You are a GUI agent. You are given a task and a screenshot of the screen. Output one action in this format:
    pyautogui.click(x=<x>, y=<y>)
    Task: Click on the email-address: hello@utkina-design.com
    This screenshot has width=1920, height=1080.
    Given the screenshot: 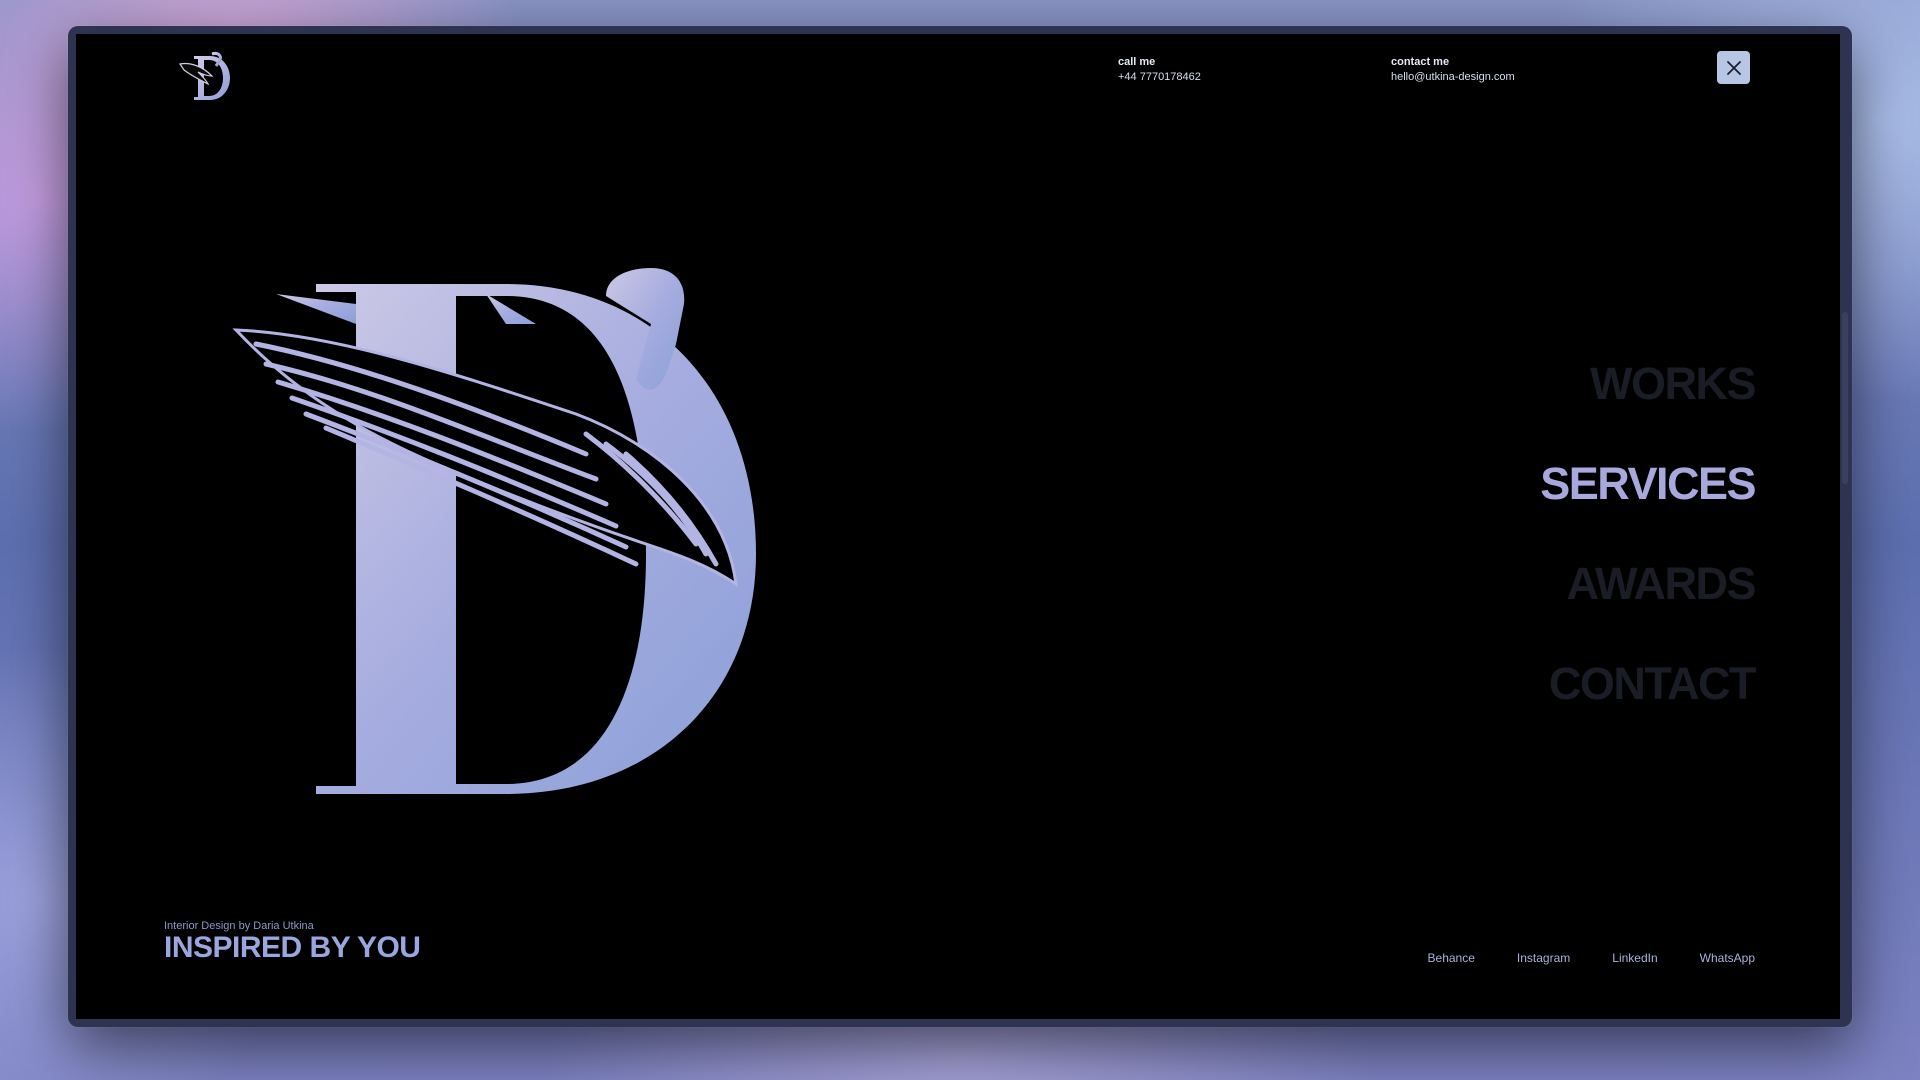 What is the action you would take?
    pyautogui.click(x=1453, y=77)
    